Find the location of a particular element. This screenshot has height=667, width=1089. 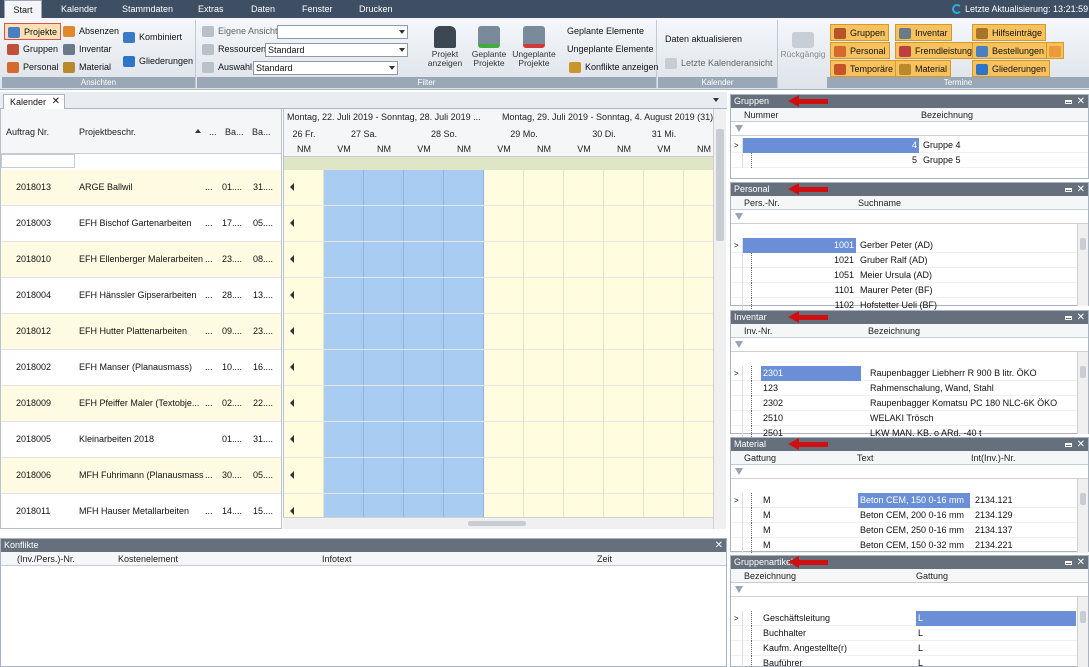

column-auftrag-nr: Auftrag Nr. is located at coordinates (27, 132).